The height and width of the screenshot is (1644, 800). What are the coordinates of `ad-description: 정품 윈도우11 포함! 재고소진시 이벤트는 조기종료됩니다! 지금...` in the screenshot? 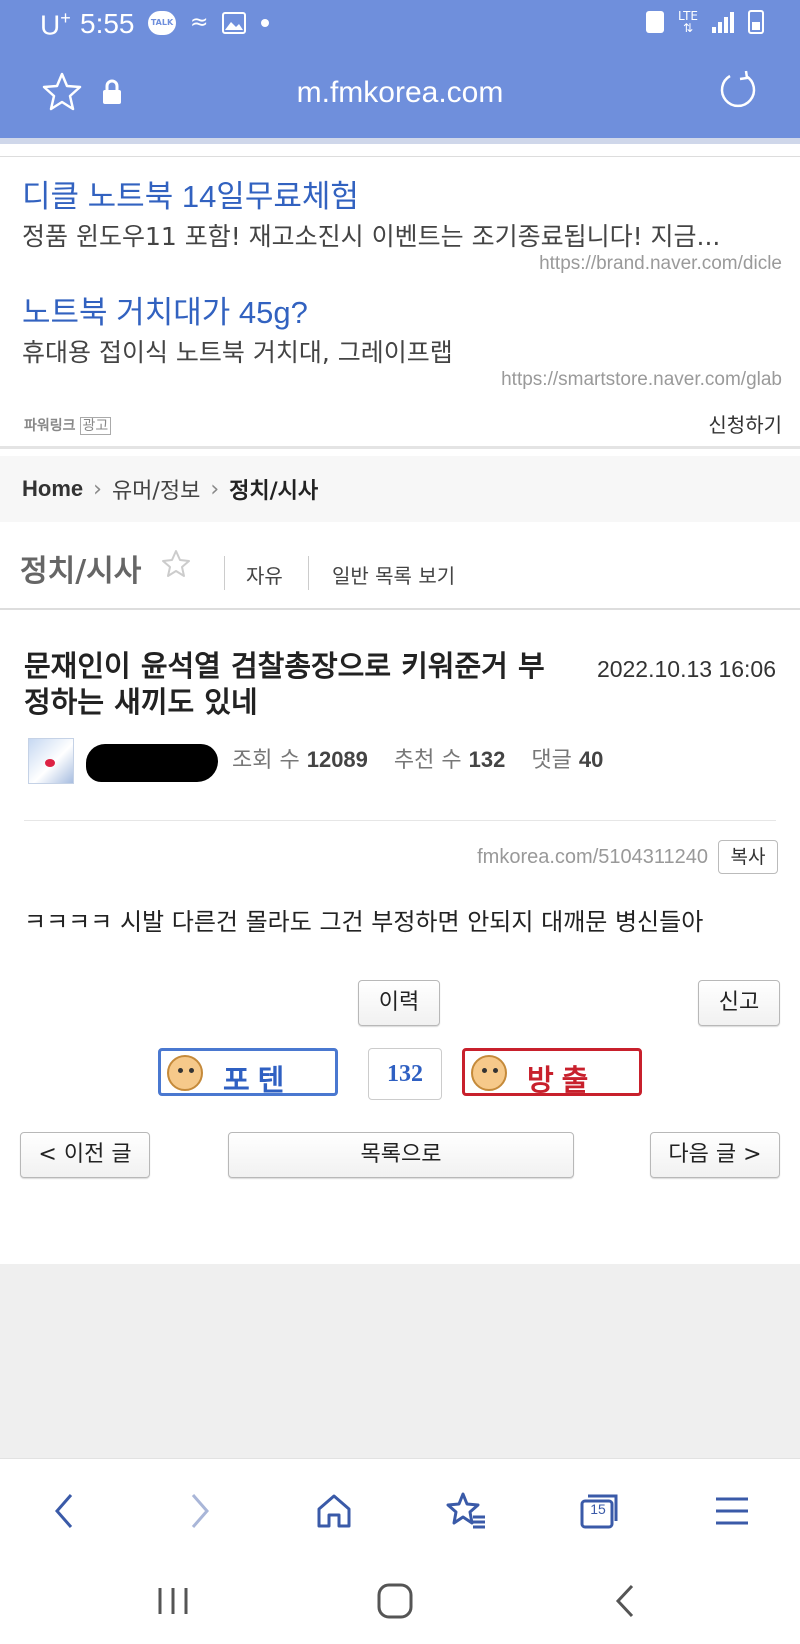 It's located at (402, 235).